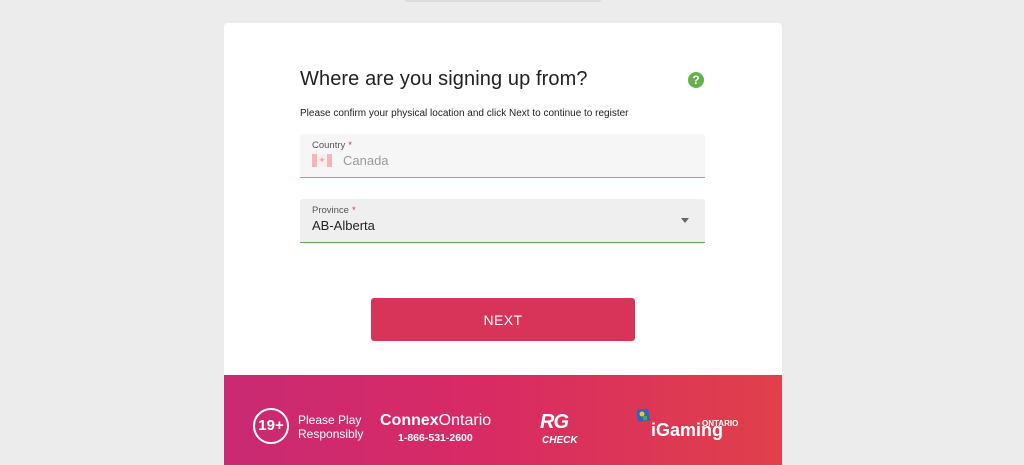  What do you see at coordinates (332, 145) in the screenshot?
I see `country-label: Country *` at bounding box center [332, 145].